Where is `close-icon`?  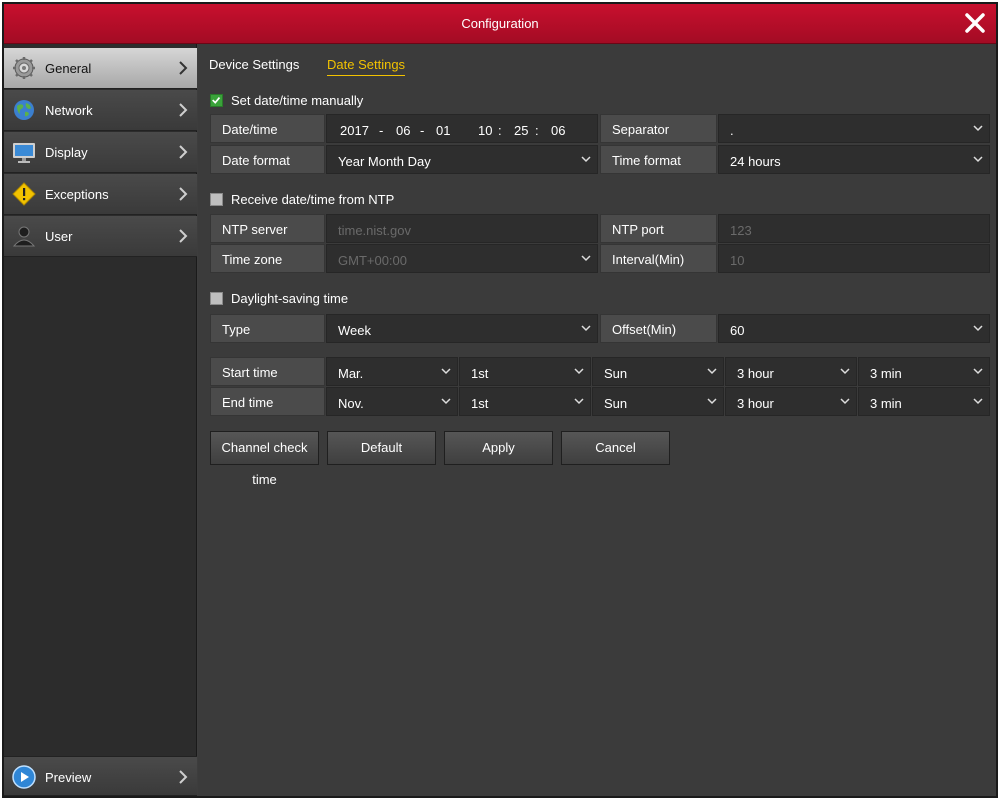 close-icon is located at coordinates (975, 23).